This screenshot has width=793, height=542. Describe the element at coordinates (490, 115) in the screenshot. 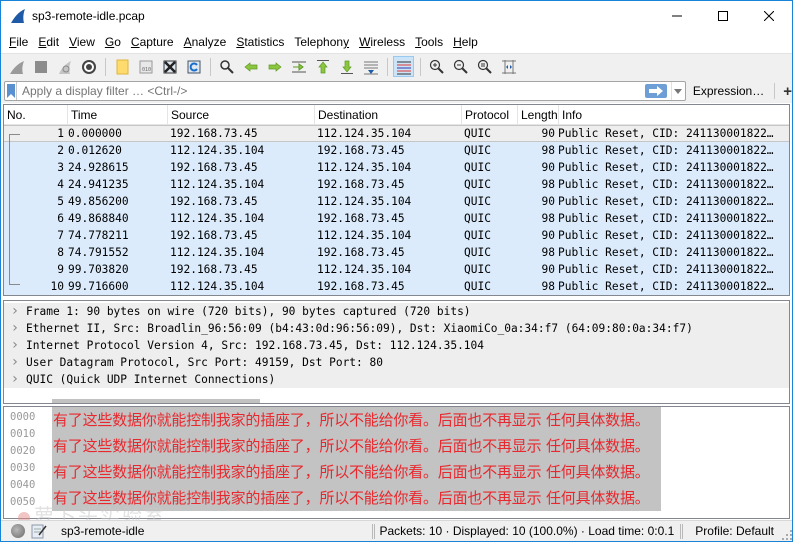

I see `column-header-protocol: Protocol` at that location.